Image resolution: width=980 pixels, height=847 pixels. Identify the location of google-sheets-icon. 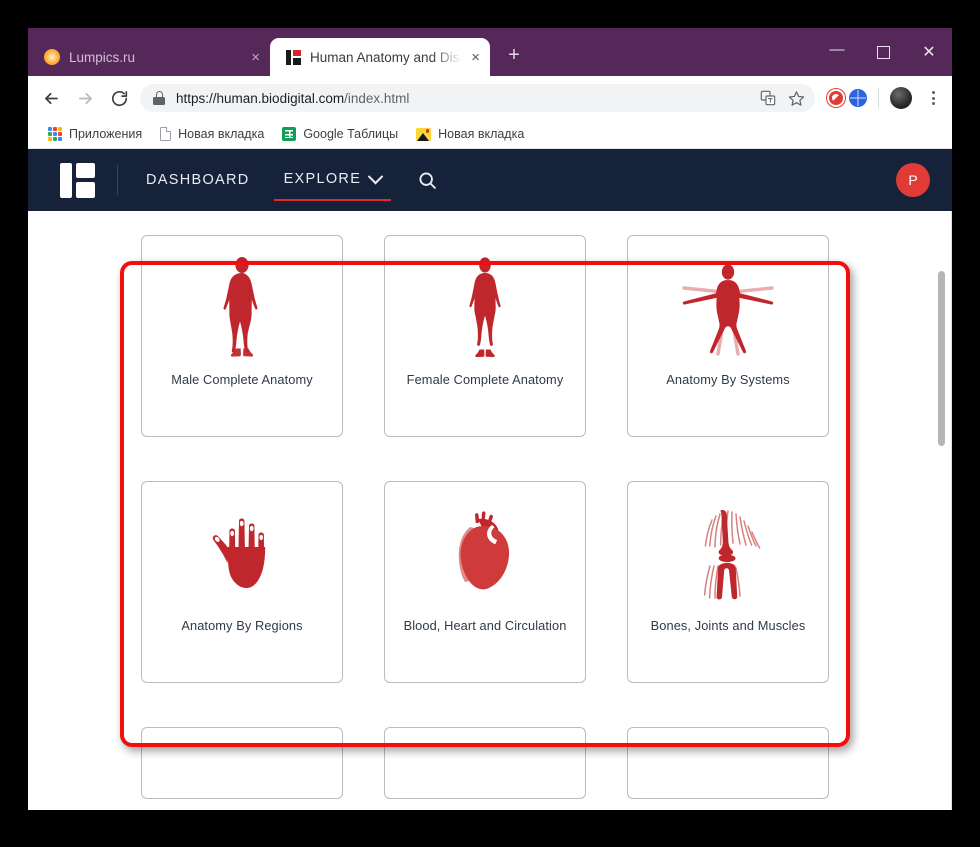
(289, 134).